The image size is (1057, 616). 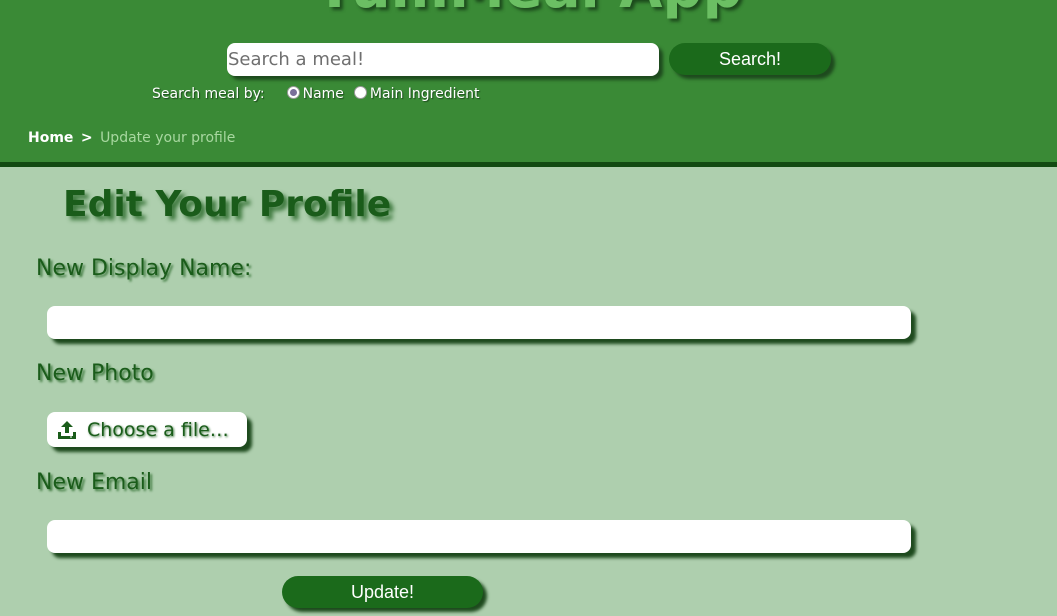 I want to click on radio-main-ingredient, so click(x=360, y=92).